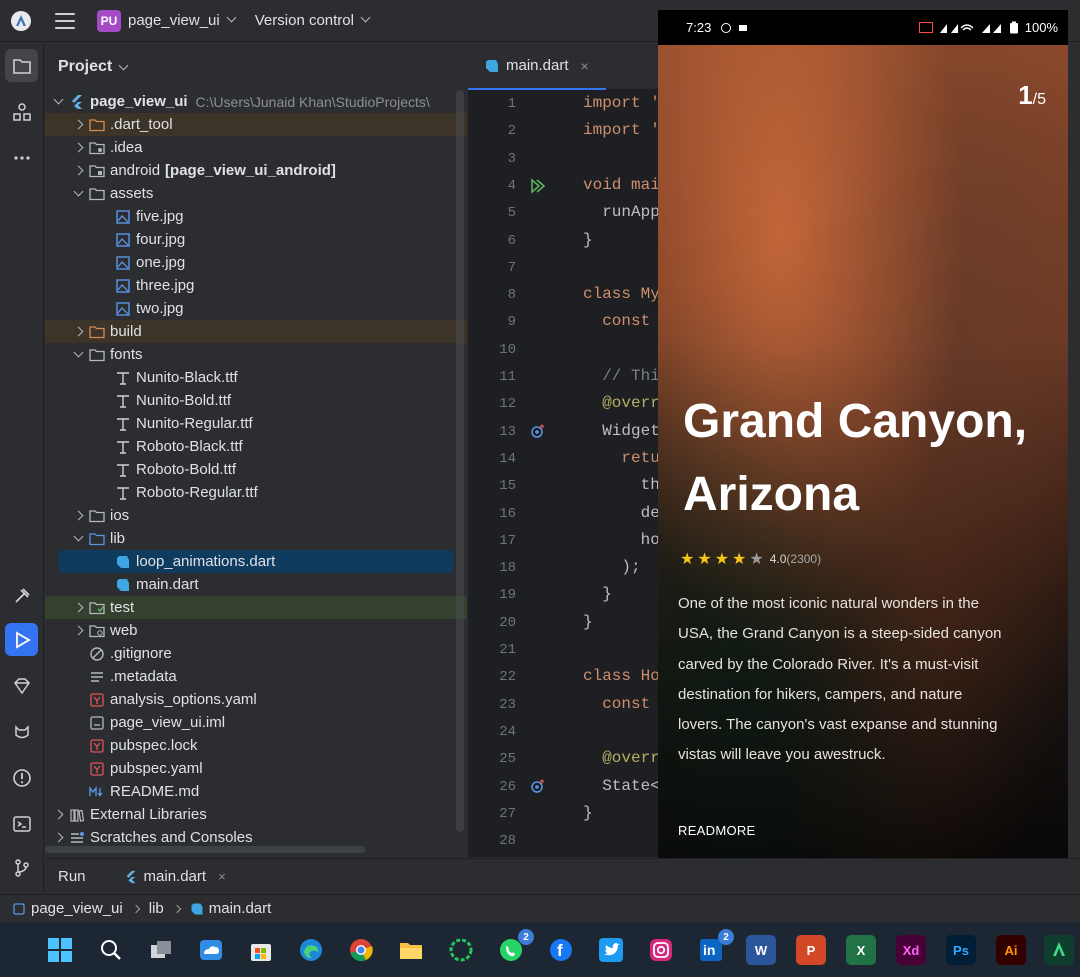  Describe the element at coordinates (161, 950) in the screenshot. I see `task-view-icon` at that location.